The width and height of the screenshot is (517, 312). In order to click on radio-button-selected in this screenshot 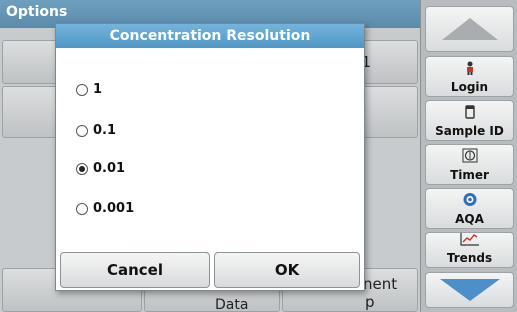, I will do `click(82, 168)`.